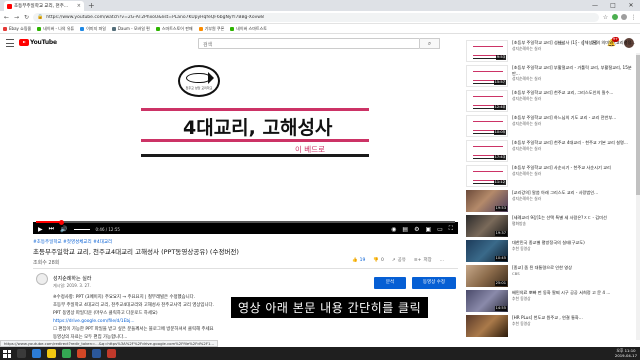  What do you see at coordinates (605, 17) in the screenshot?
I see `bookmark-star-icon: ☆` at bounding box center [605, 17].